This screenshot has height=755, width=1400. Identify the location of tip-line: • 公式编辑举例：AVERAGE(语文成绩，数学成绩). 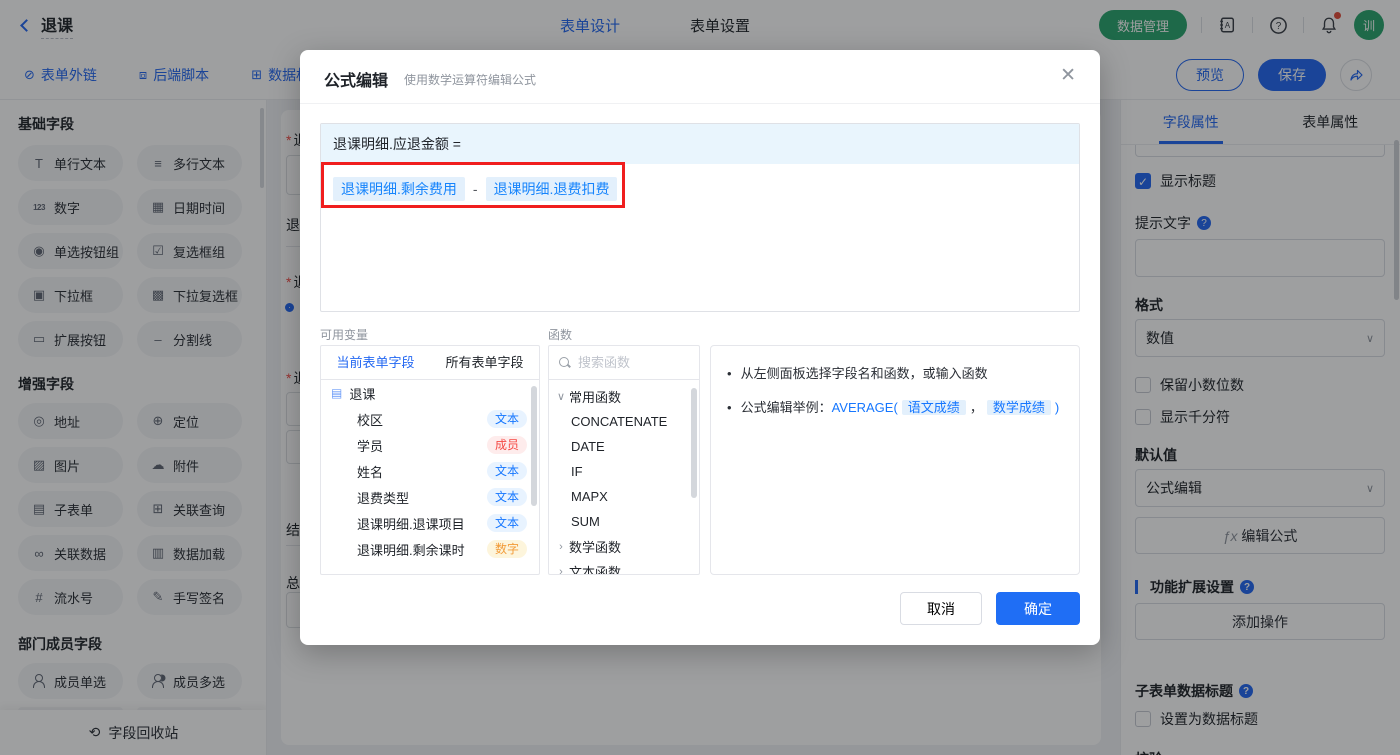
(895, 408).